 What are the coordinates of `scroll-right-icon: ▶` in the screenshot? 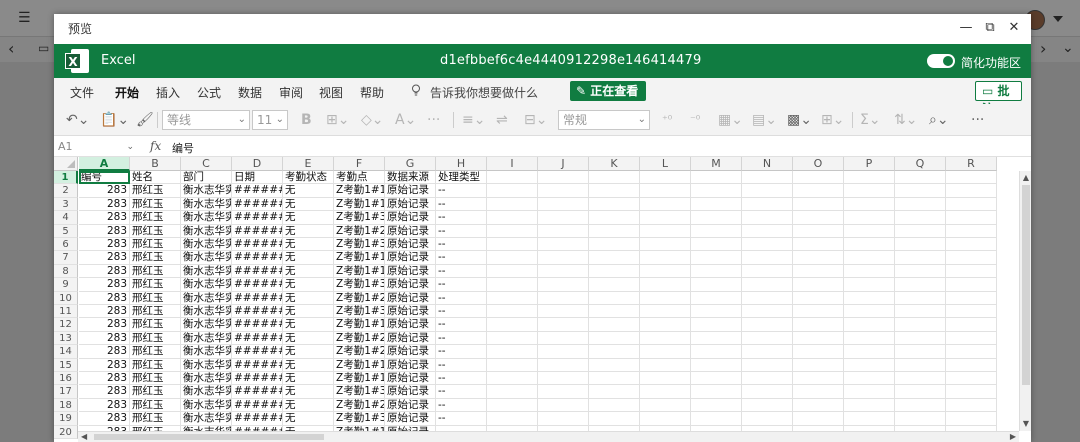 It's located at (1013, 437).